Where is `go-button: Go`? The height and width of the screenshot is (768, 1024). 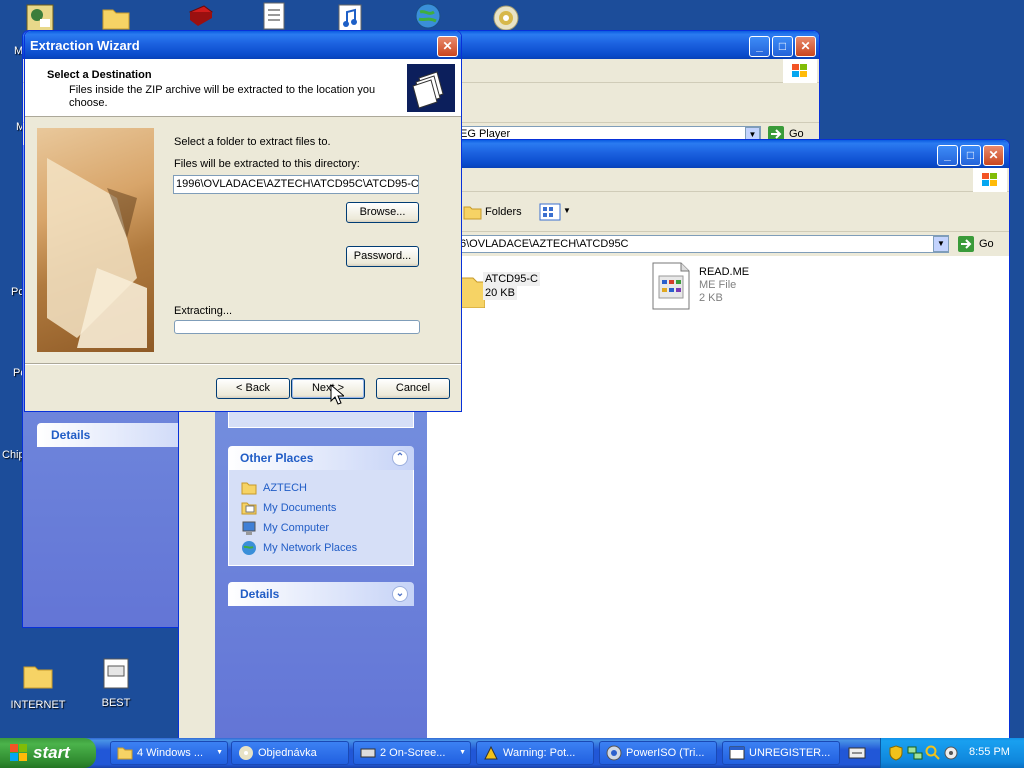 go-button: Go is located at coordinates (980, 244).